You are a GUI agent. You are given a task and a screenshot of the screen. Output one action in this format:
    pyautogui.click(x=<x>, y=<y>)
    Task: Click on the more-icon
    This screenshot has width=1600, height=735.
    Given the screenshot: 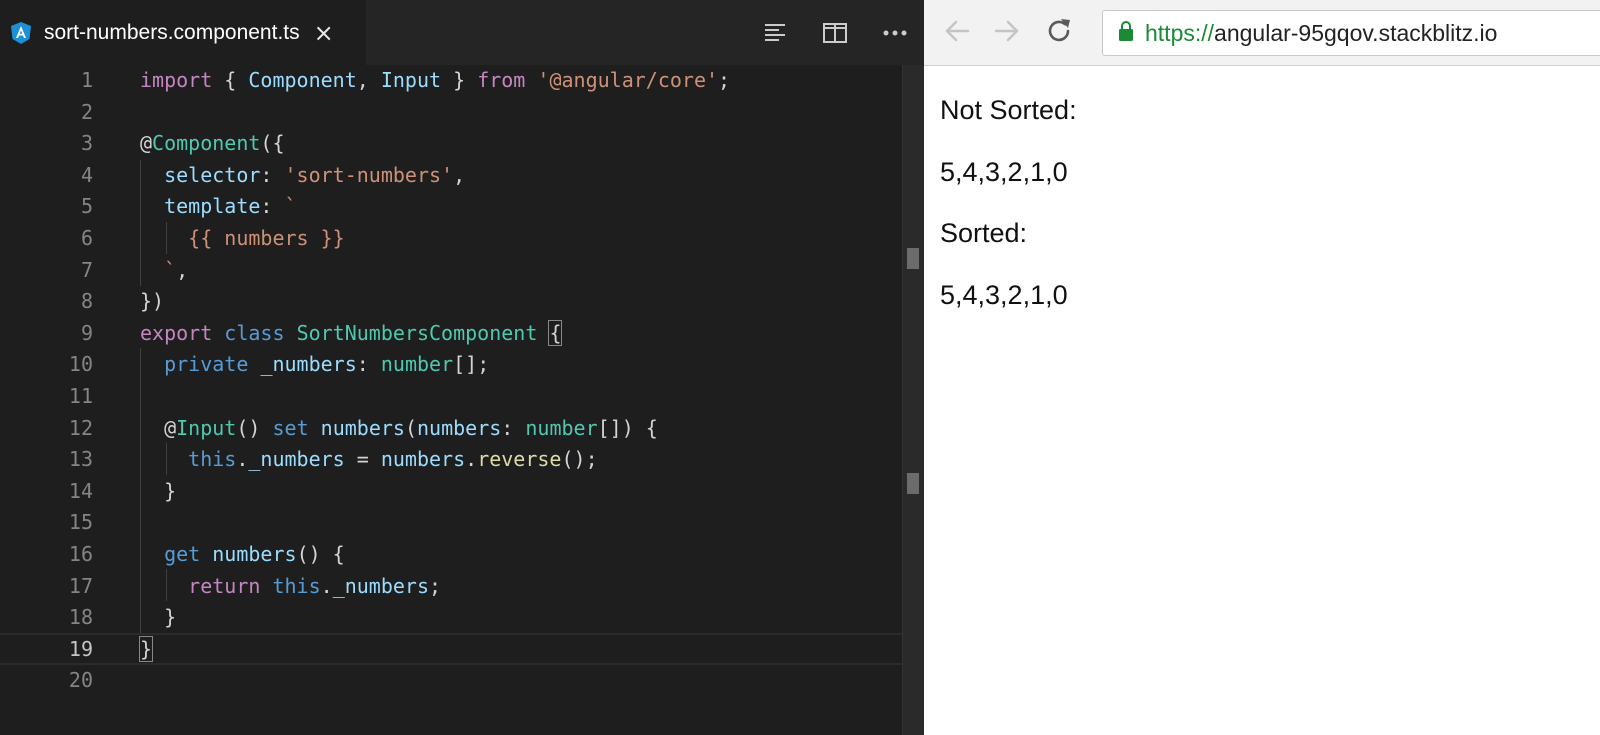 What is the action you would take?
    pyautogui.click(x=895, y=33)
    